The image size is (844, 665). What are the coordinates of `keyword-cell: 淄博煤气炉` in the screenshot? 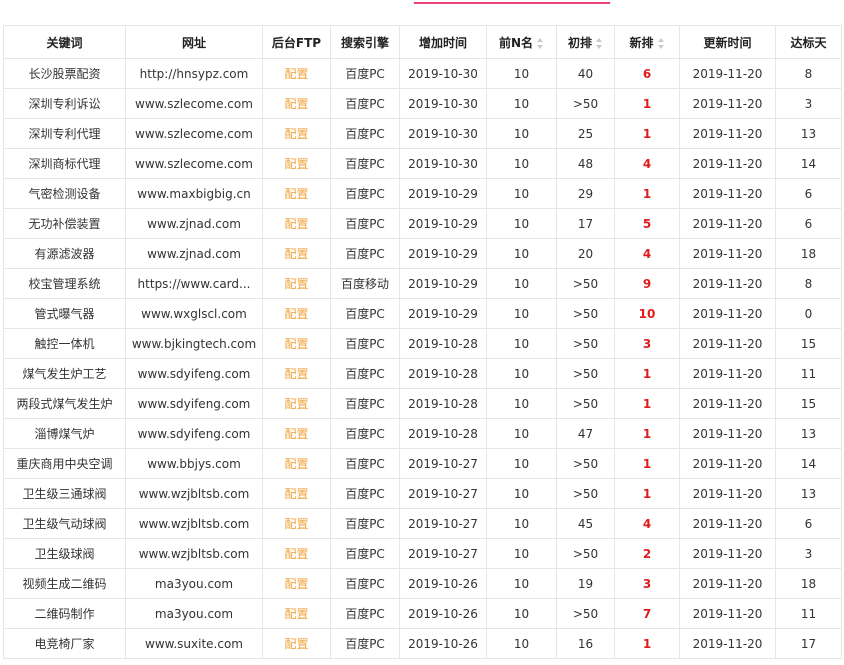 It's located at (64, 433).